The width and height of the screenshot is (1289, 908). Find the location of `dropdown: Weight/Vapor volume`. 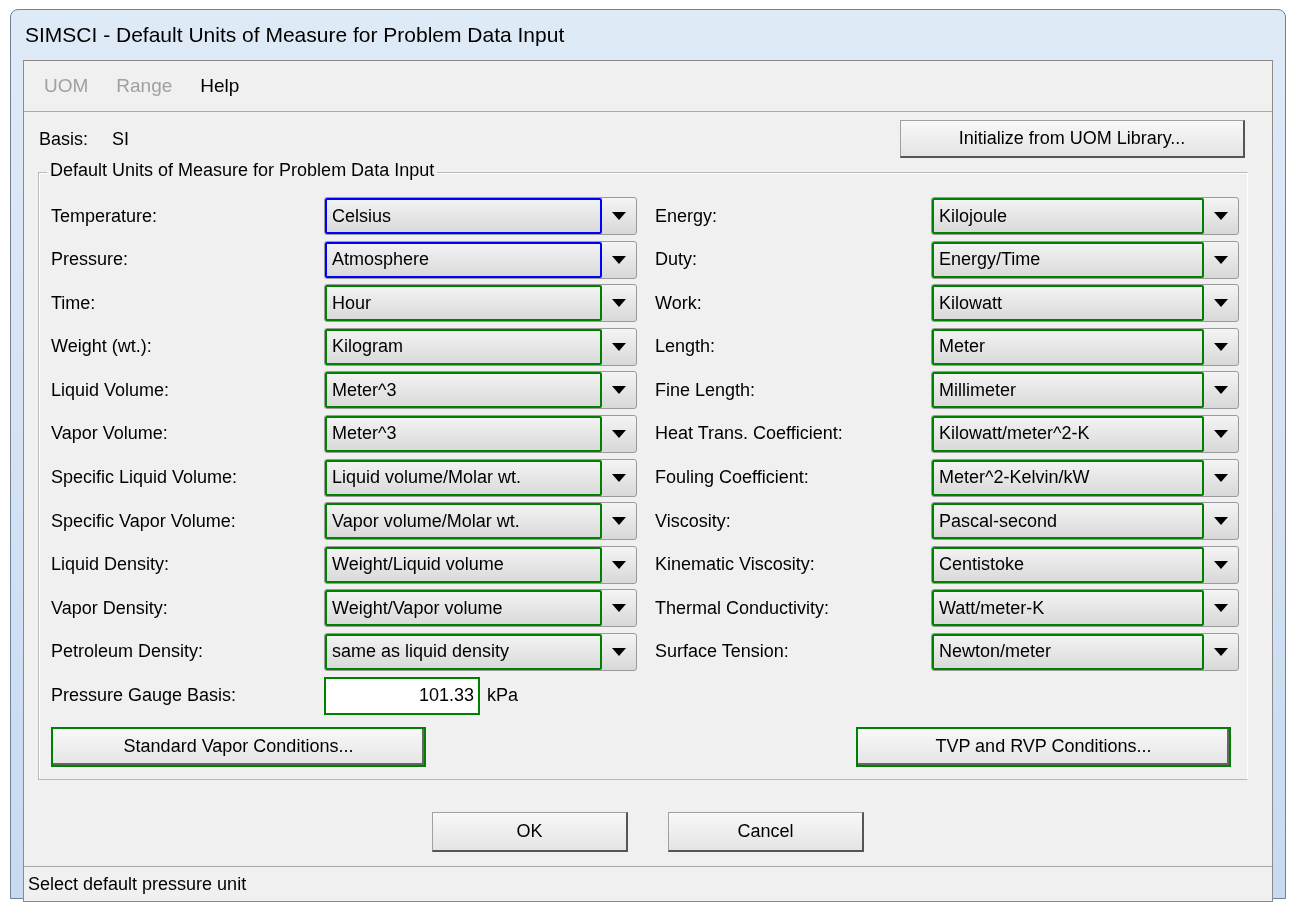

dropdown: Weight/Vapor volume is located at coordinates (480, 608).